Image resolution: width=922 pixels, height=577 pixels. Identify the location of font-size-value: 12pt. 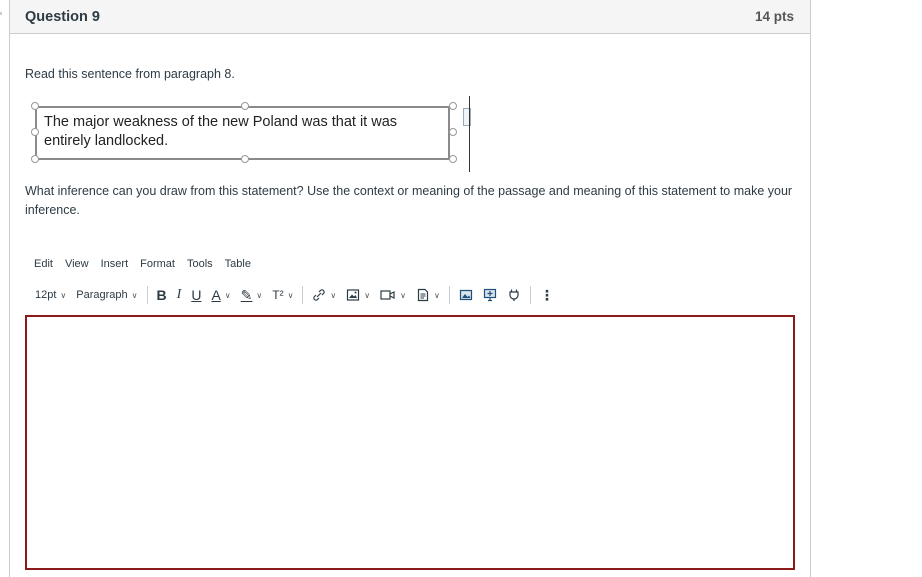
(46, 295).